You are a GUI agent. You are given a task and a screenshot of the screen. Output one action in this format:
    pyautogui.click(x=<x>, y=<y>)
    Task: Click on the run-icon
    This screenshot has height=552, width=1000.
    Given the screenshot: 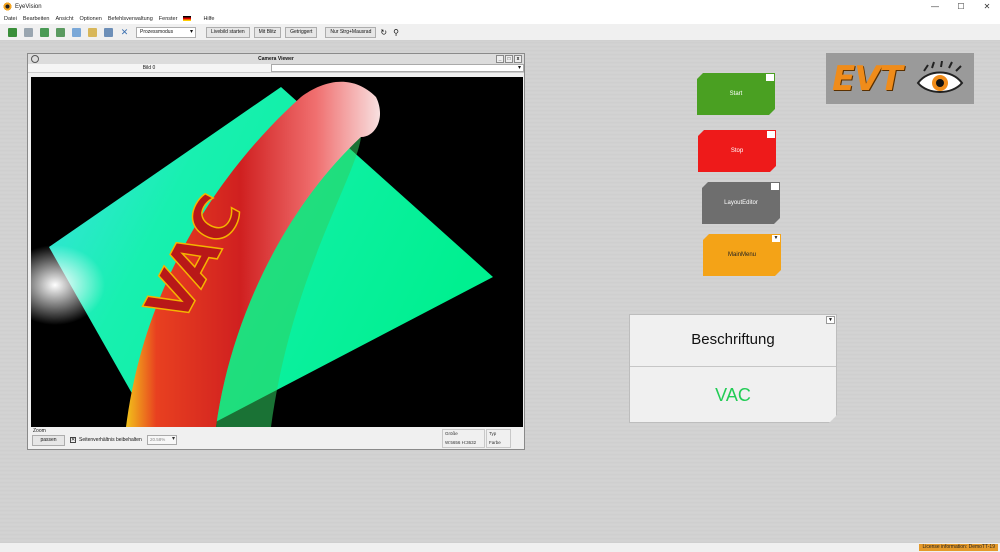 What is the action you would take?
    pyautogui.click(x=12, y=32)
    